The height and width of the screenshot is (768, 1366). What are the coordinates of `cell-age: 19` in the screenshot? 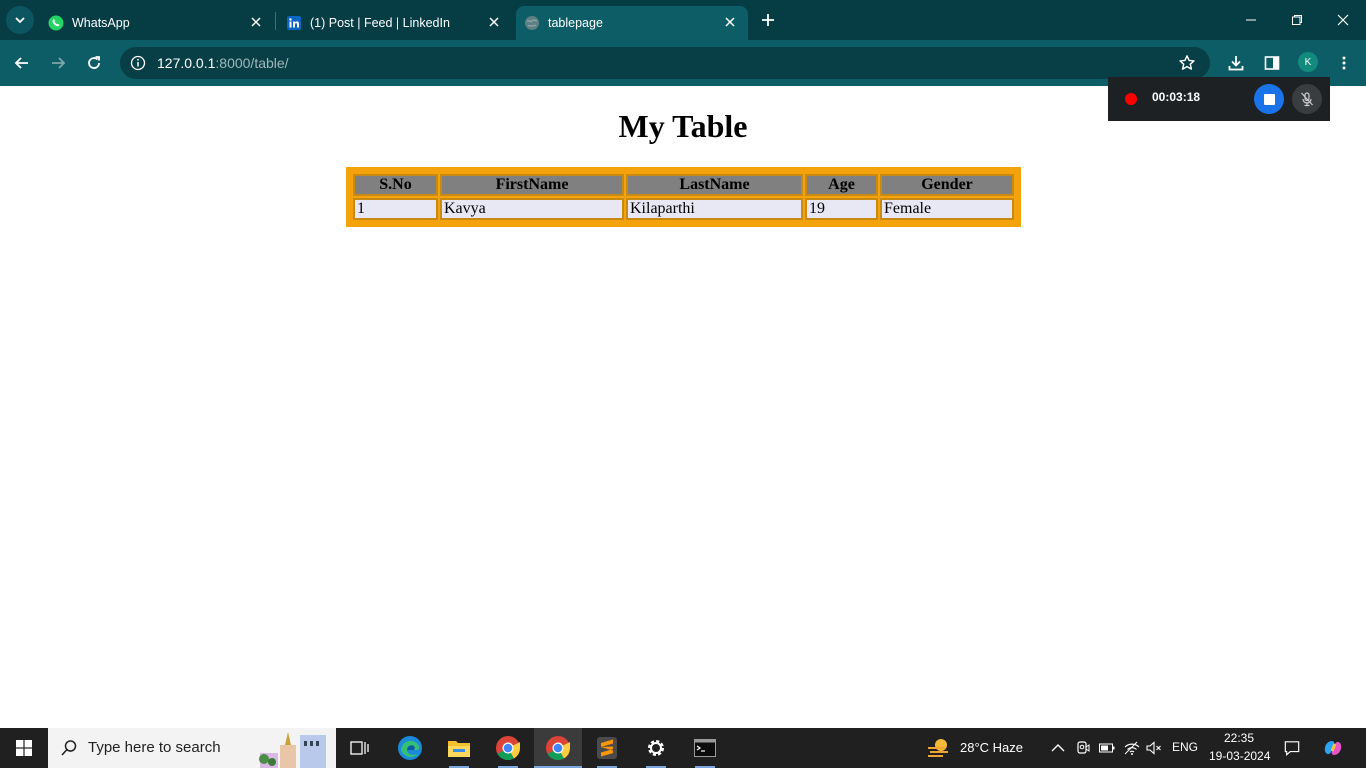 It's located at (841, 209).